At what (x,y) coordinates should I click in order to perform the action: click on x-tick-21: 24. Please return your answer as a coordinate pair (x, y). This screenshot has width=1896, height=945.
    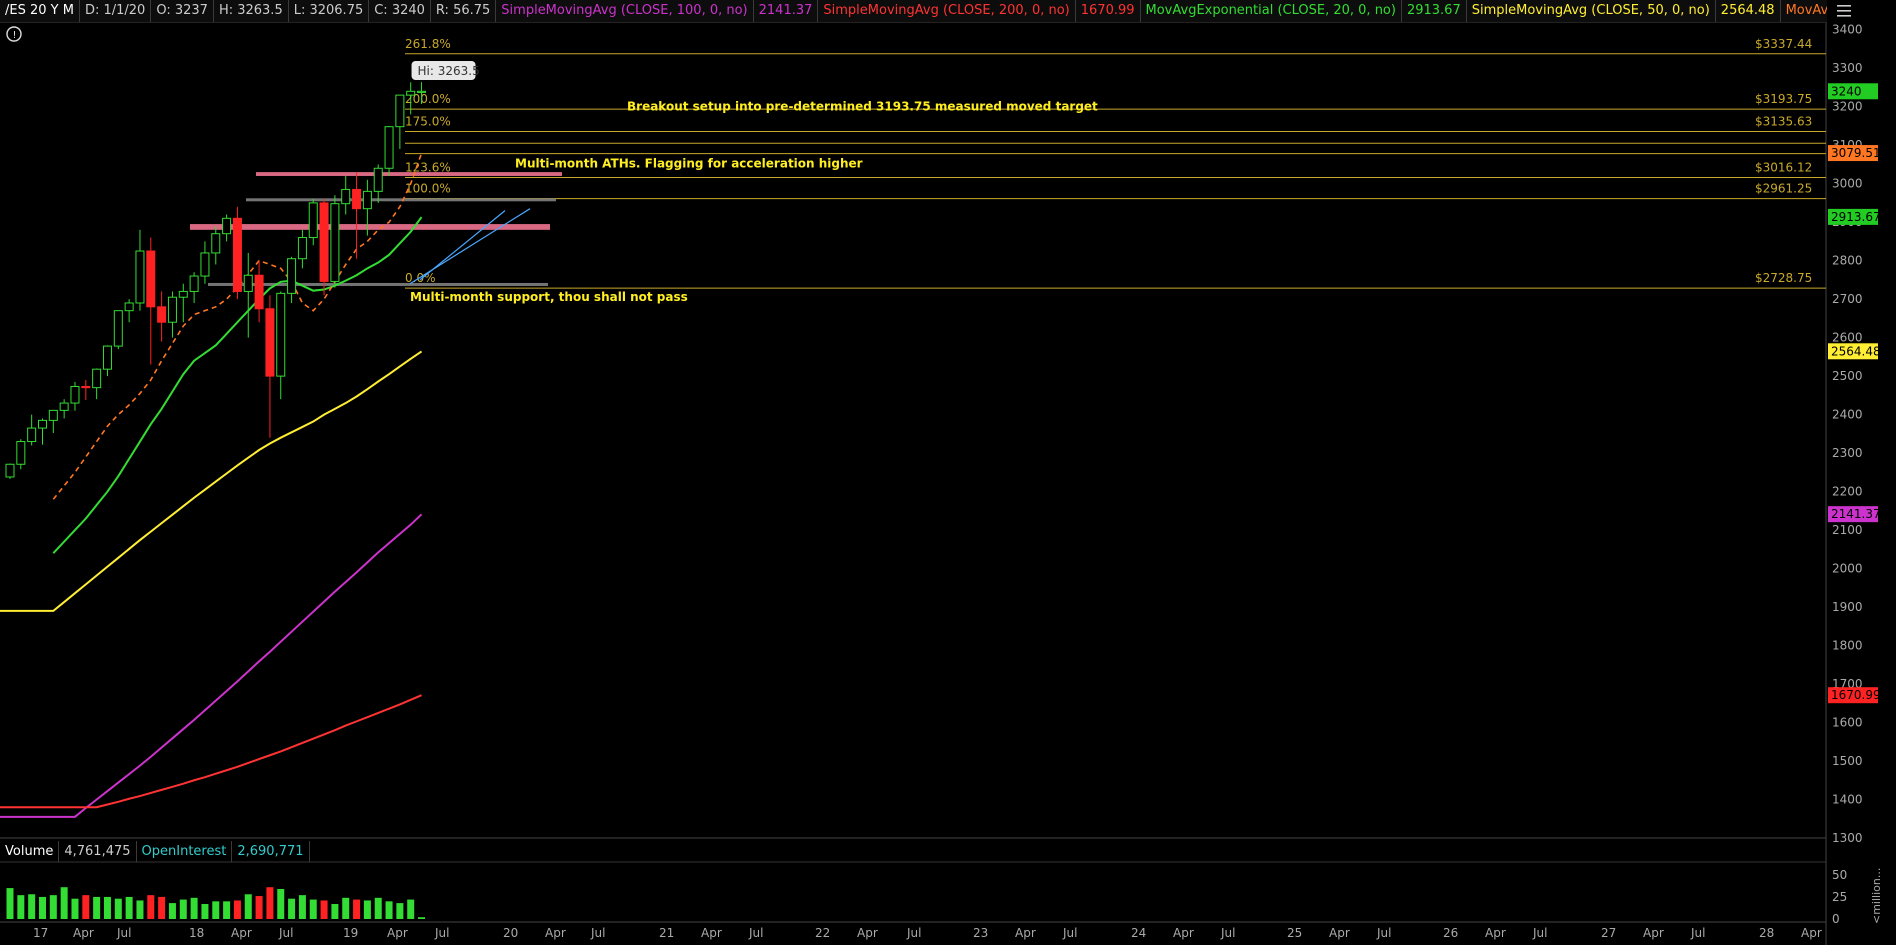
    Looking at the image, I should click on (1138, 933).